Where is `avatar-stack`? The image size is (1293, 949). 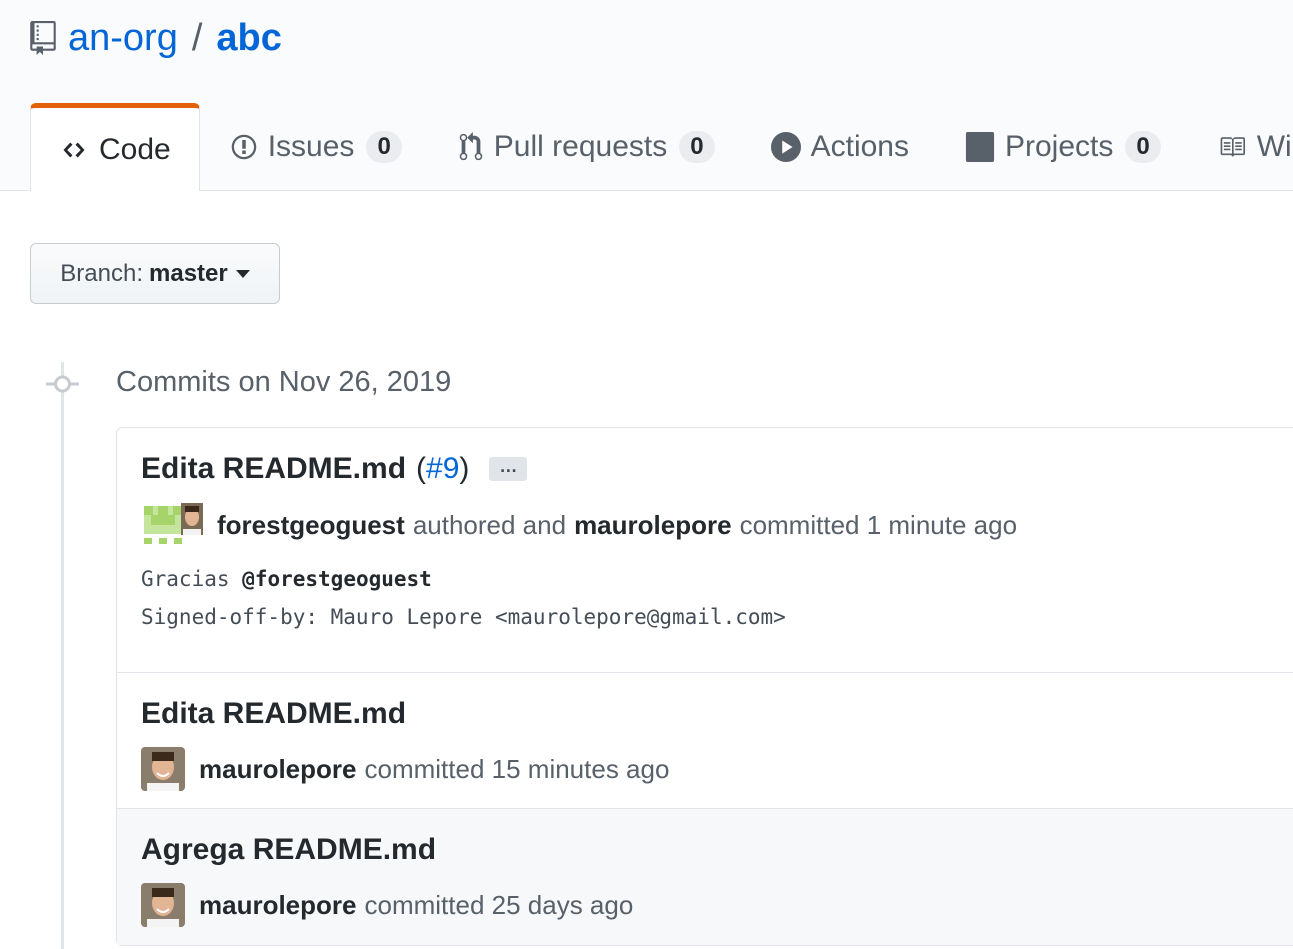
avatar-stack is located at coordinates (172, 525).